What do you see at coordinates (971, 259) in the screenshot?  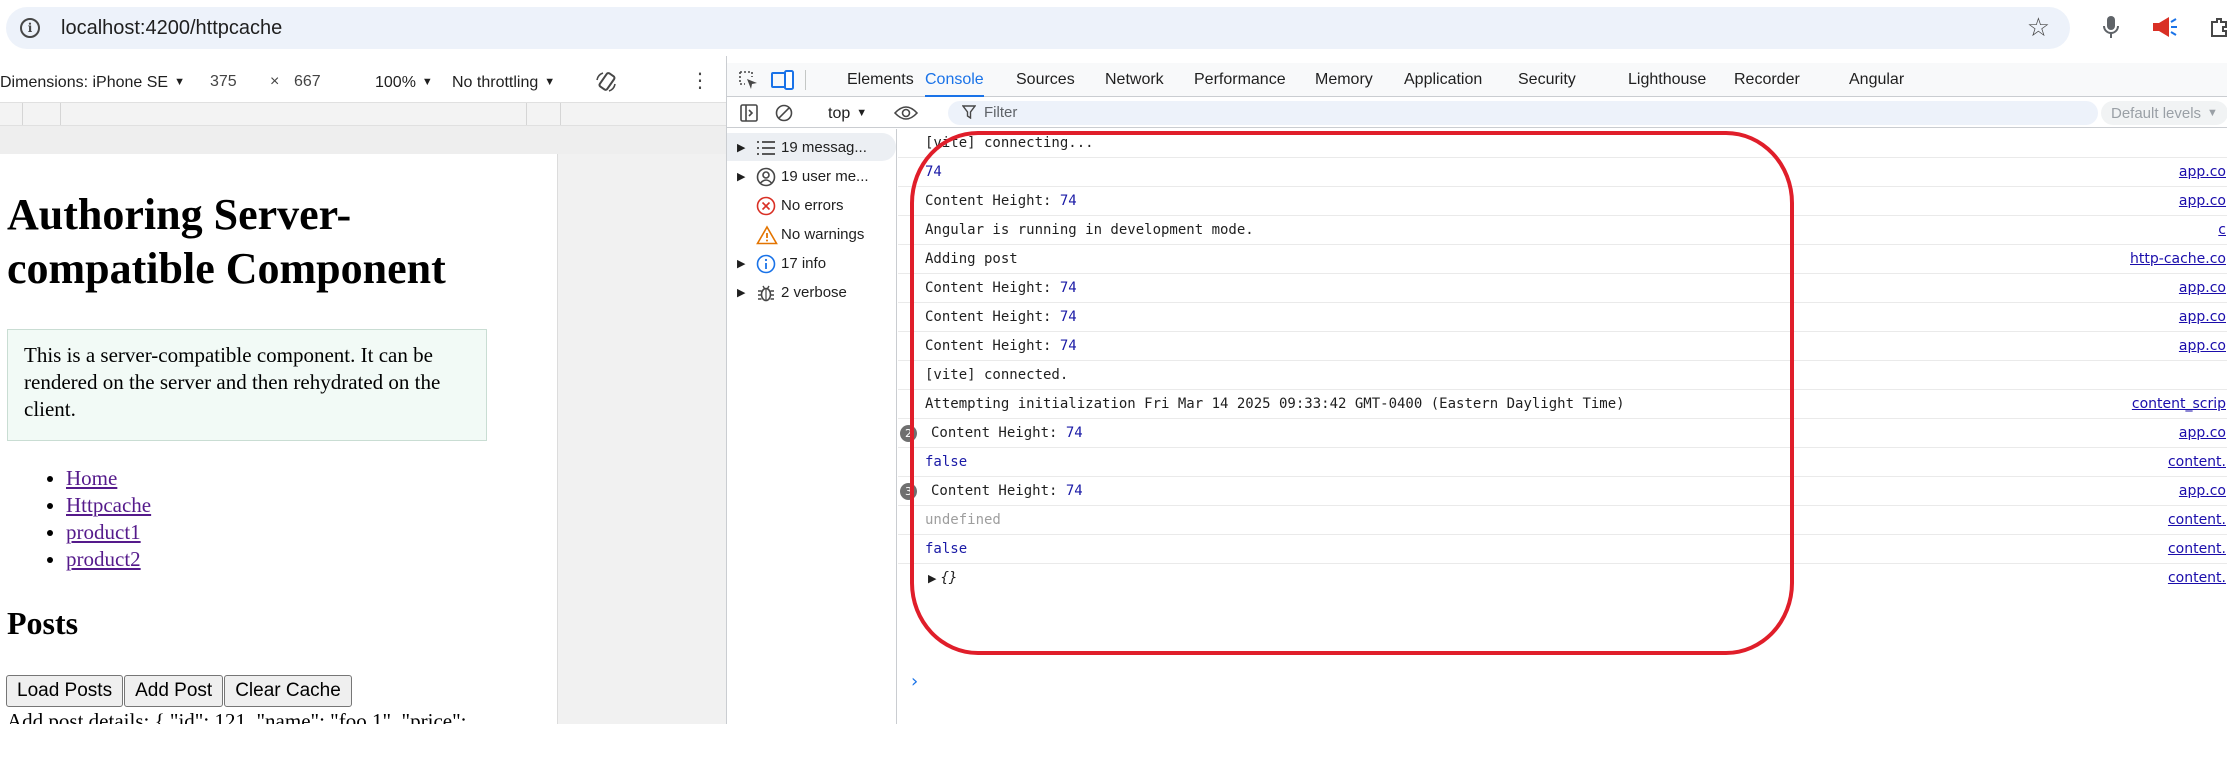 I see `message-text: Adding post` at bounding box center [971, 259].